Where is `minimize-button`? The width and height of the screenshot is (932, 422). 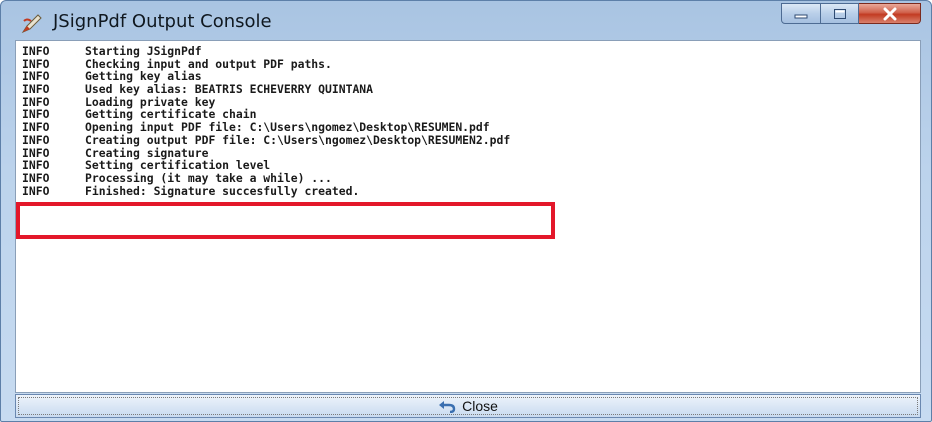
minimize-button is located at coordinates (801, 13).